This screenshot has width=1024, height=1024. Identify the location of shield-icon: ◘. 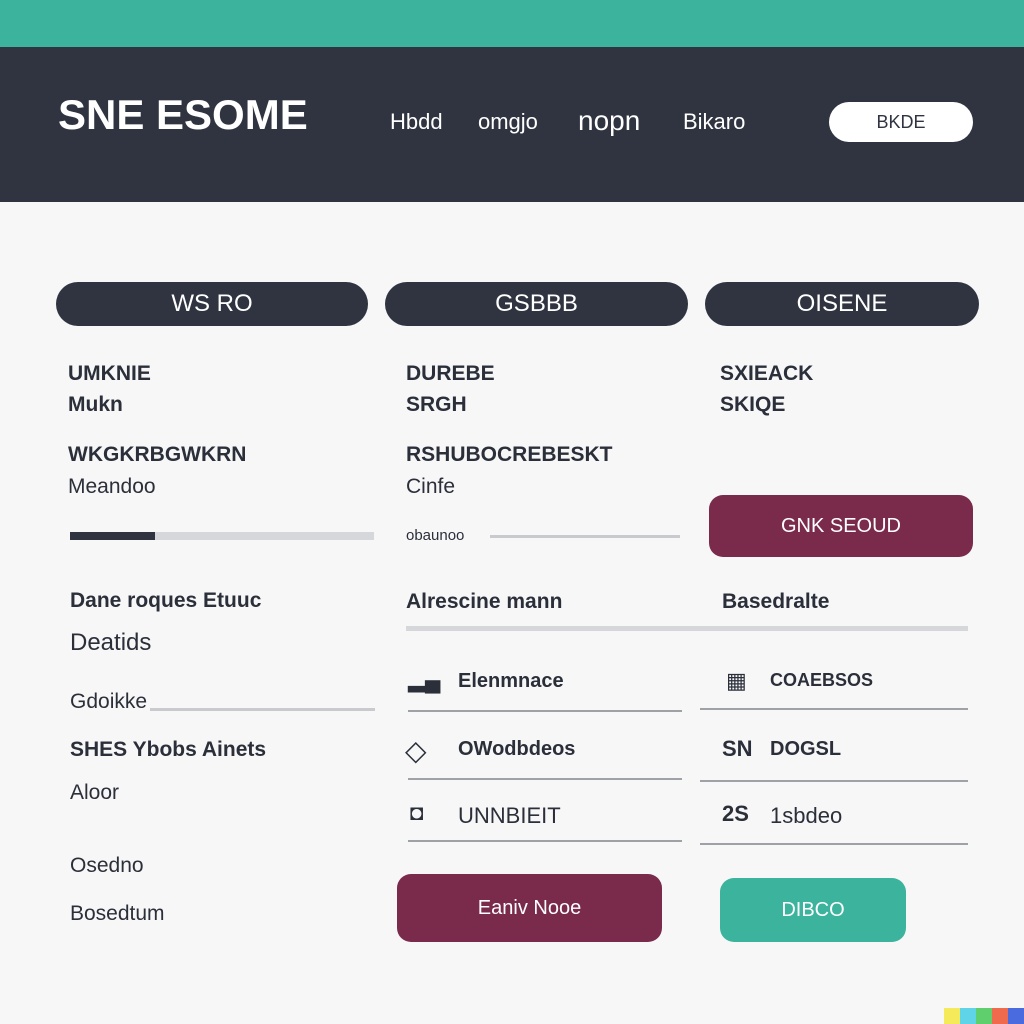
(417, 812).